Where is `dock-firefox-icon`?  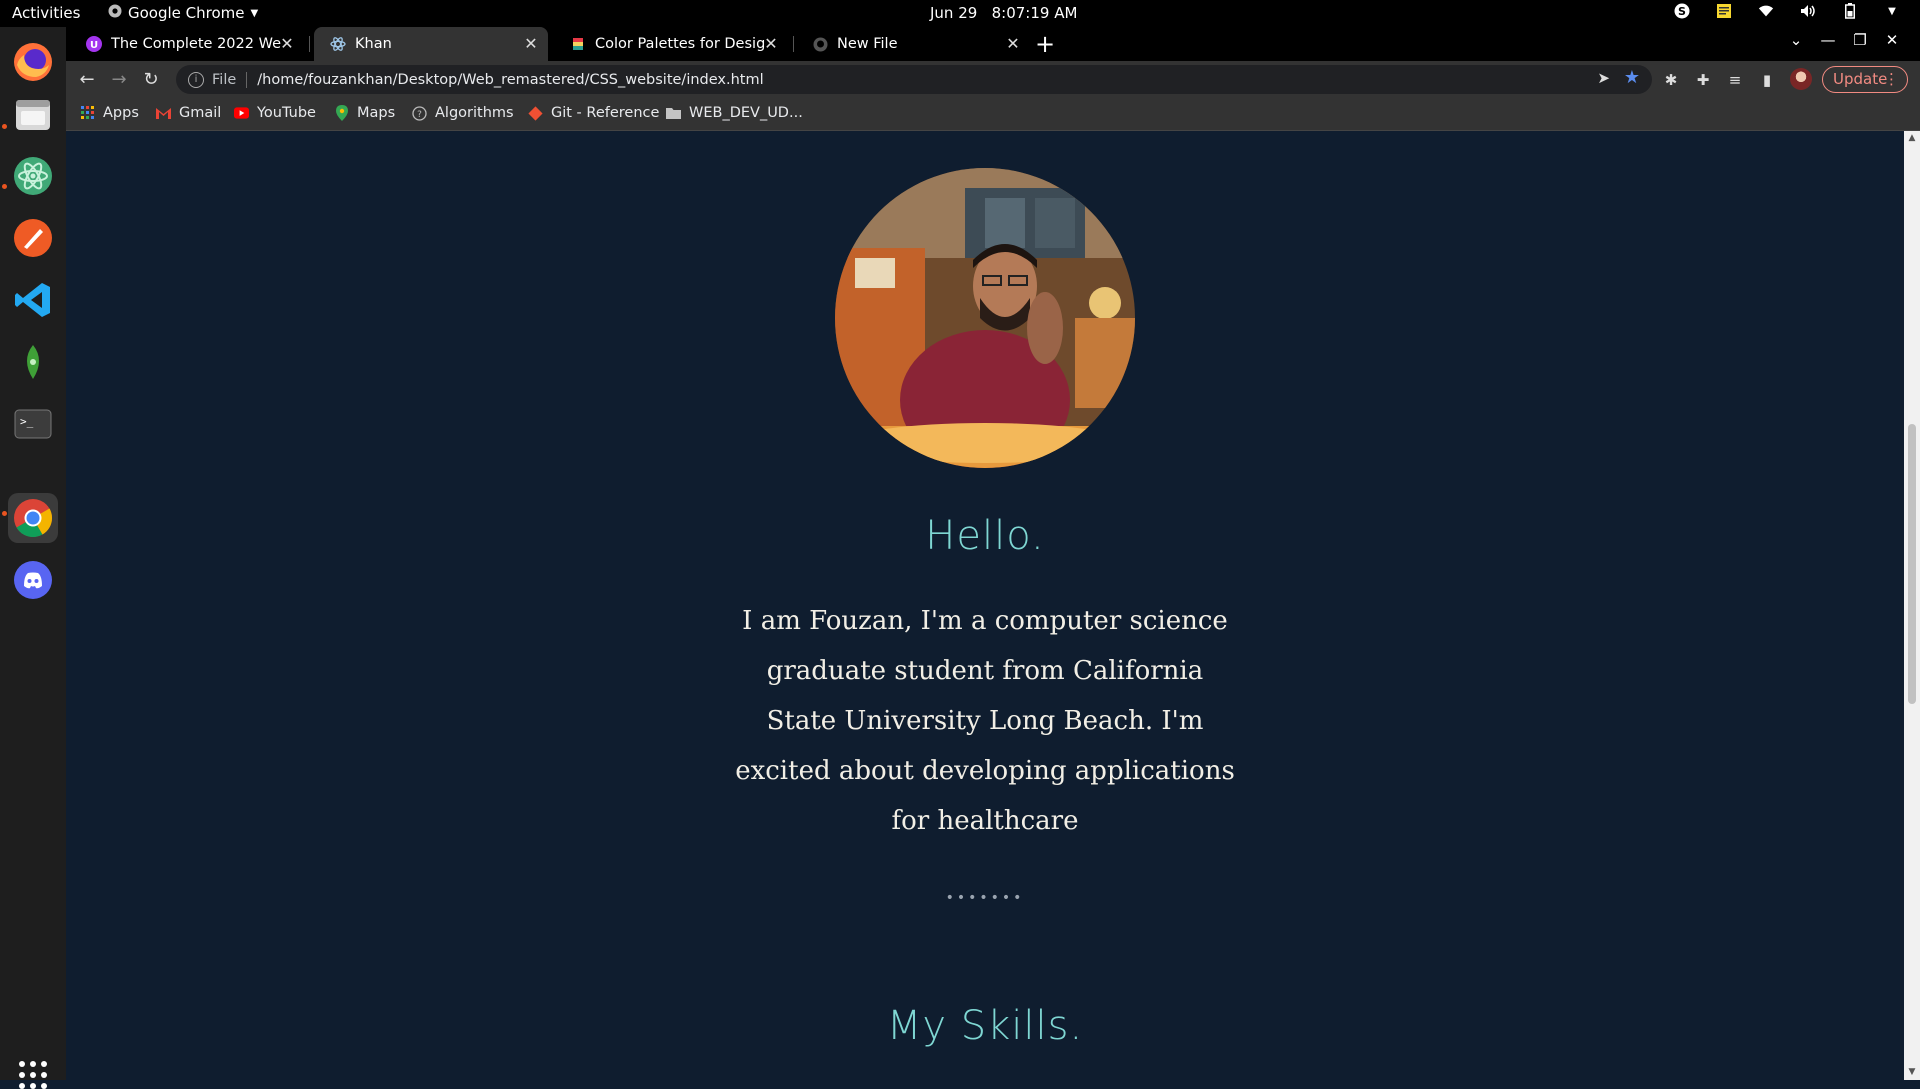
dock-firefox-icon is located at coordinates (33, 62).